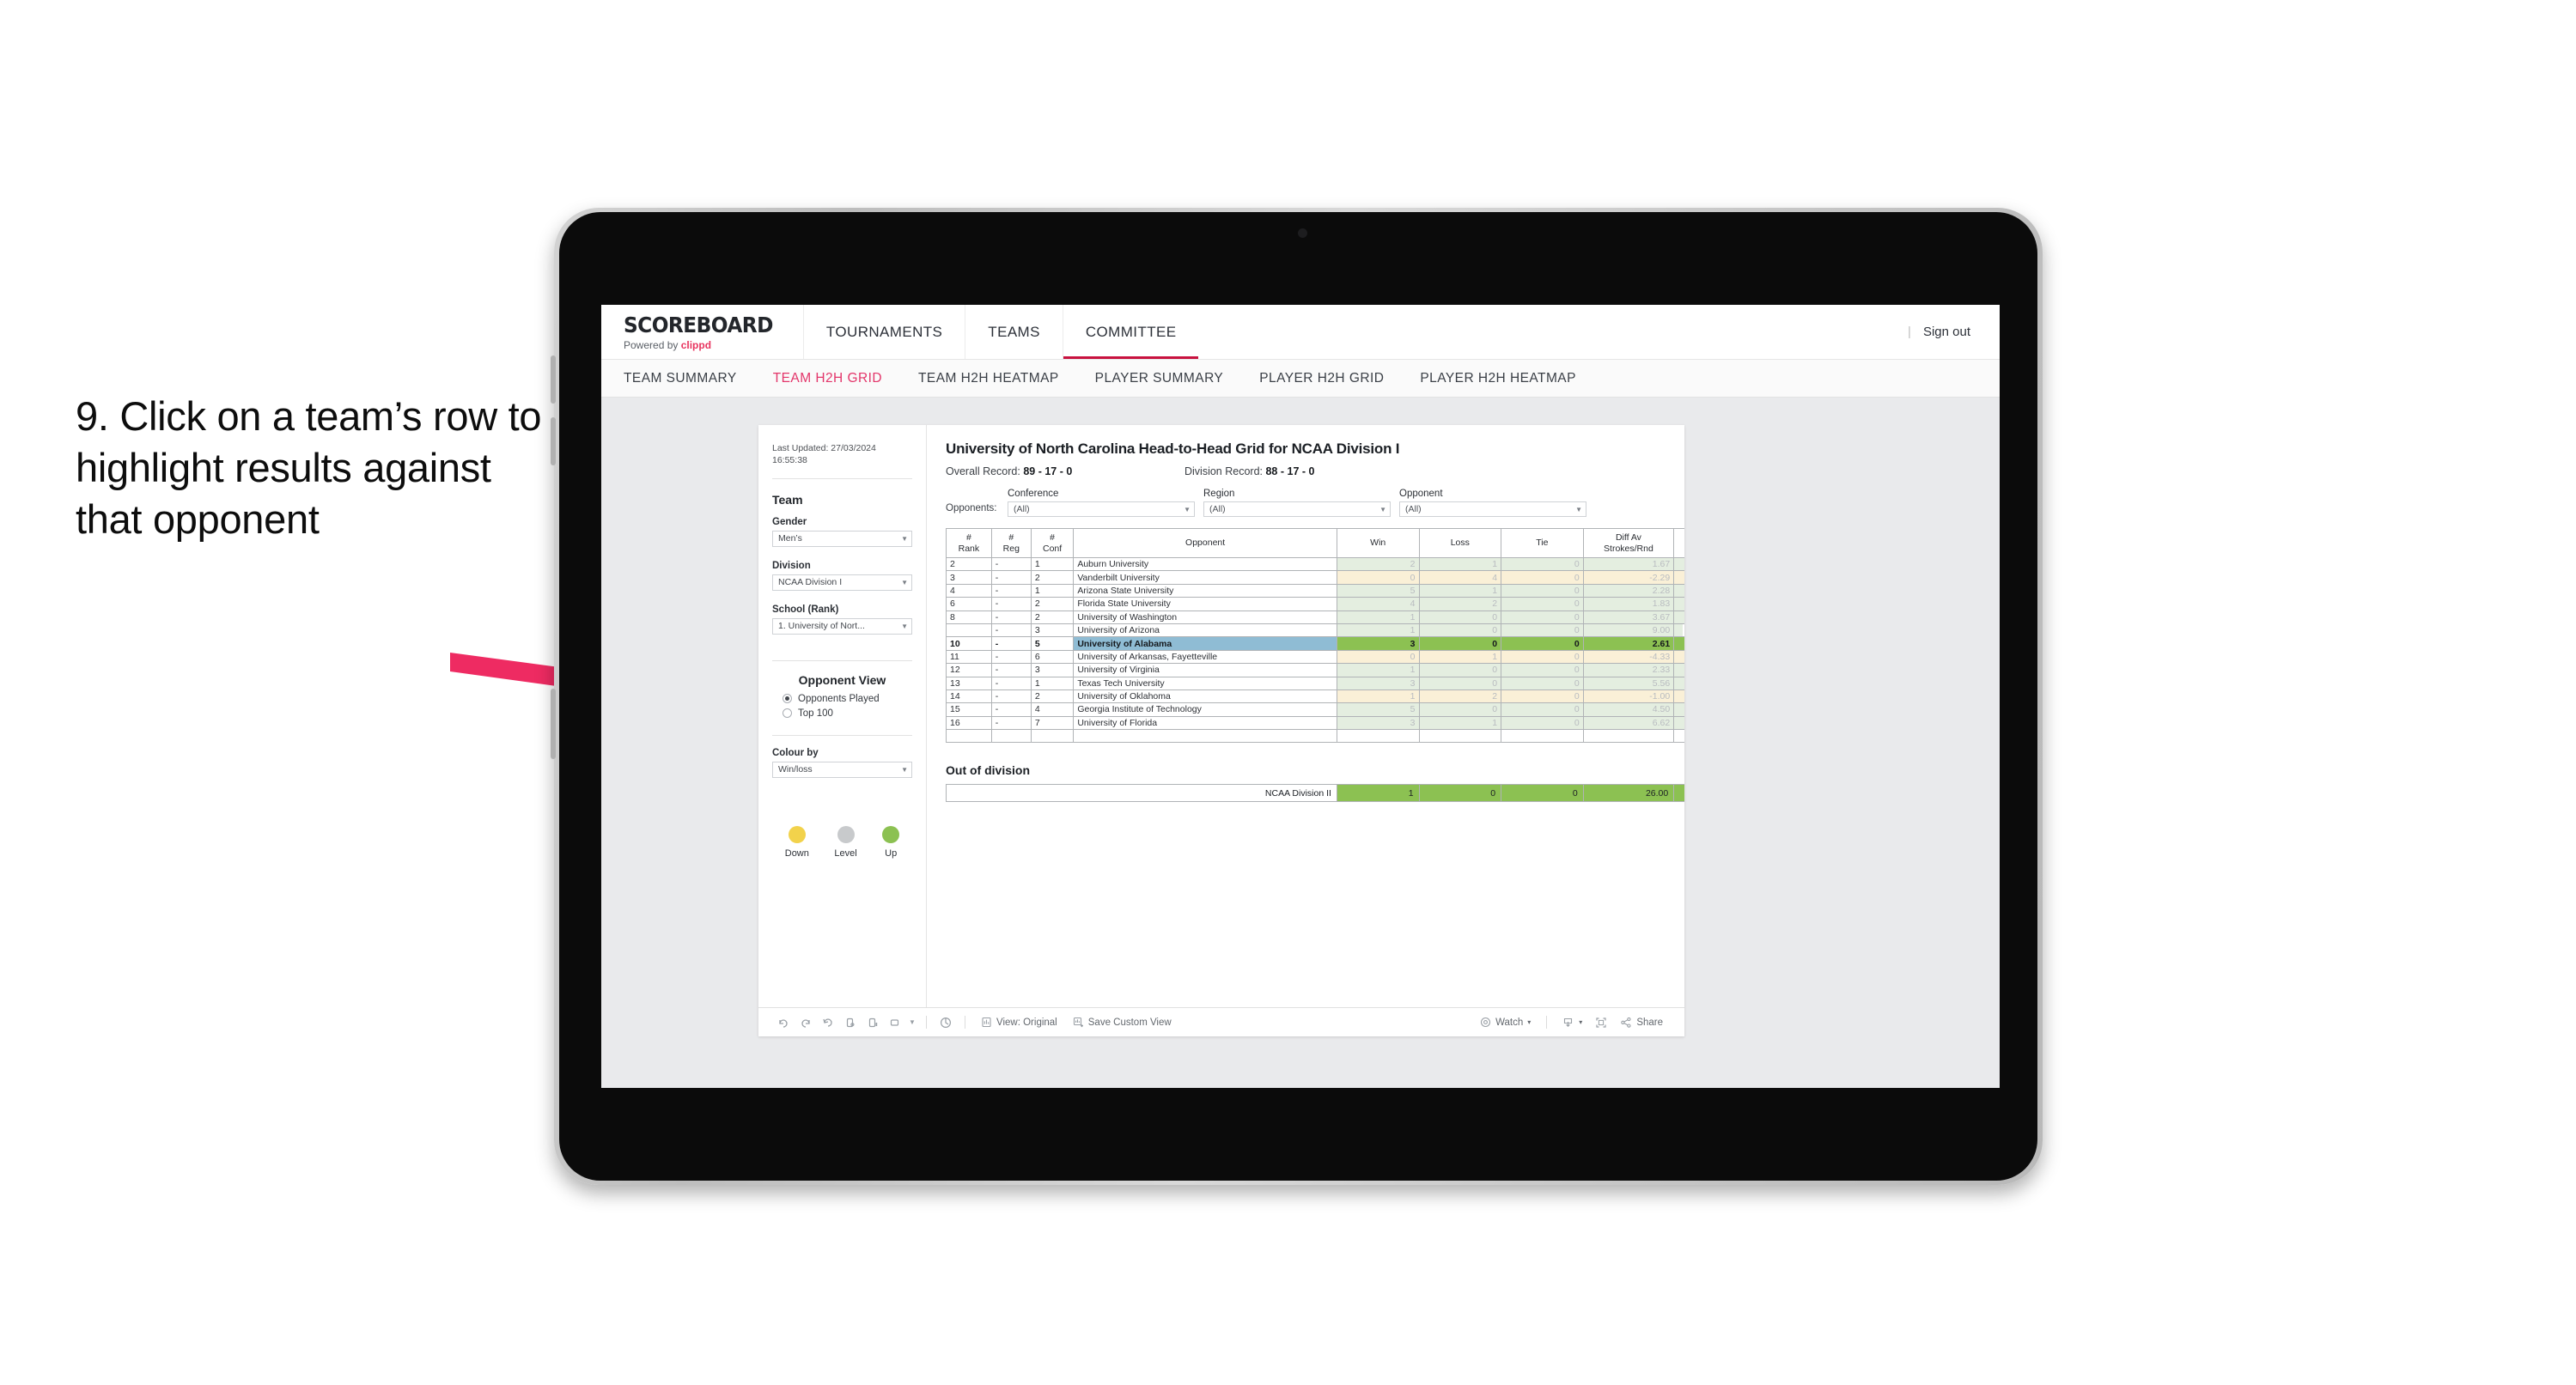 This screenshot has width=2576, height=1385. Describe the element at coordinates (1649, 1022) in the screenshot. I see `share-label: Share` at that location.